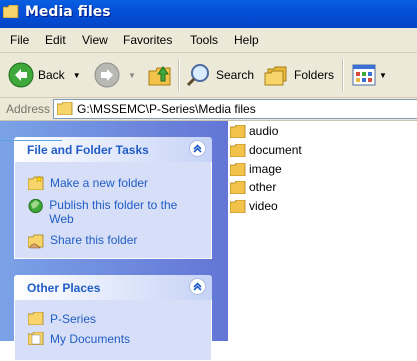  What do you see at coordinates (246, 40) in the screenshot?
I see `menu-help: Help` at bounding box center [246, 40].